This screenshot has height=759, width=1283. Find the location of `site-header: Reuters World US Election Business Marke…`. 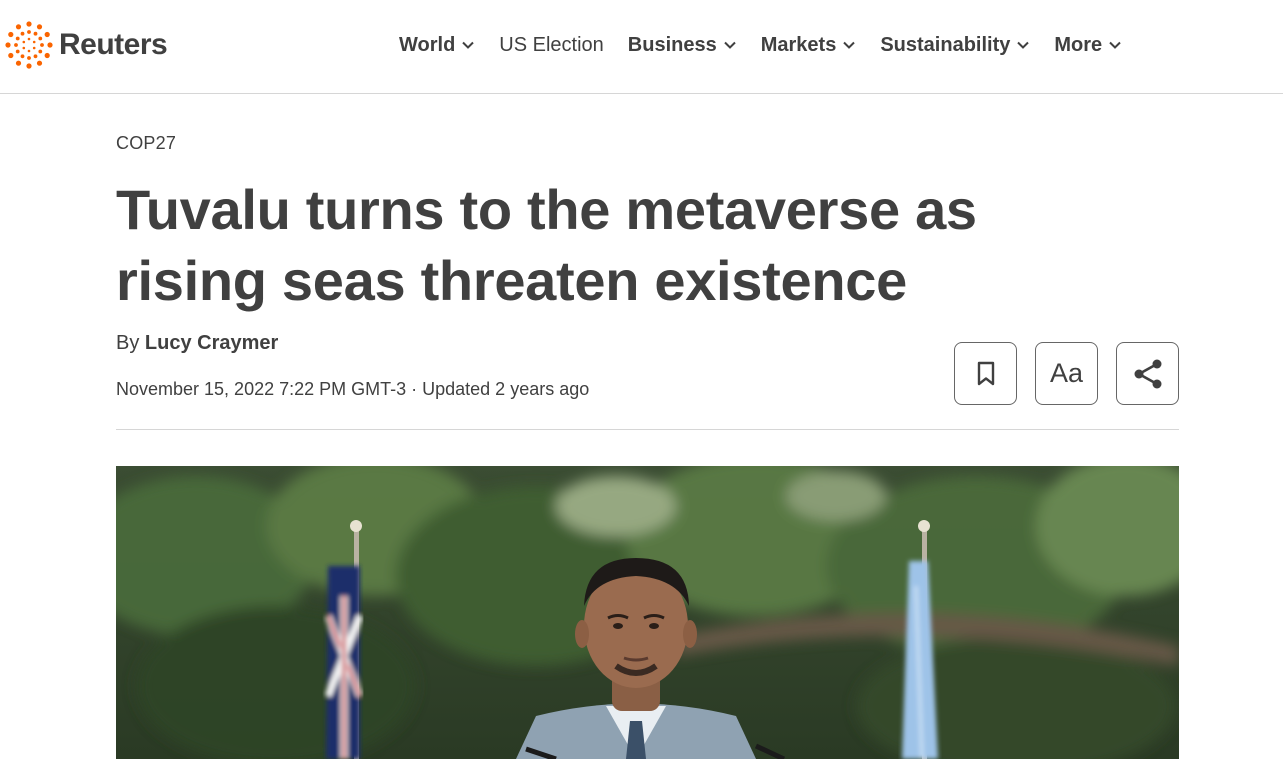

site-header: Reuters World US Election Business Marke… is located at coordinates (641, 47).